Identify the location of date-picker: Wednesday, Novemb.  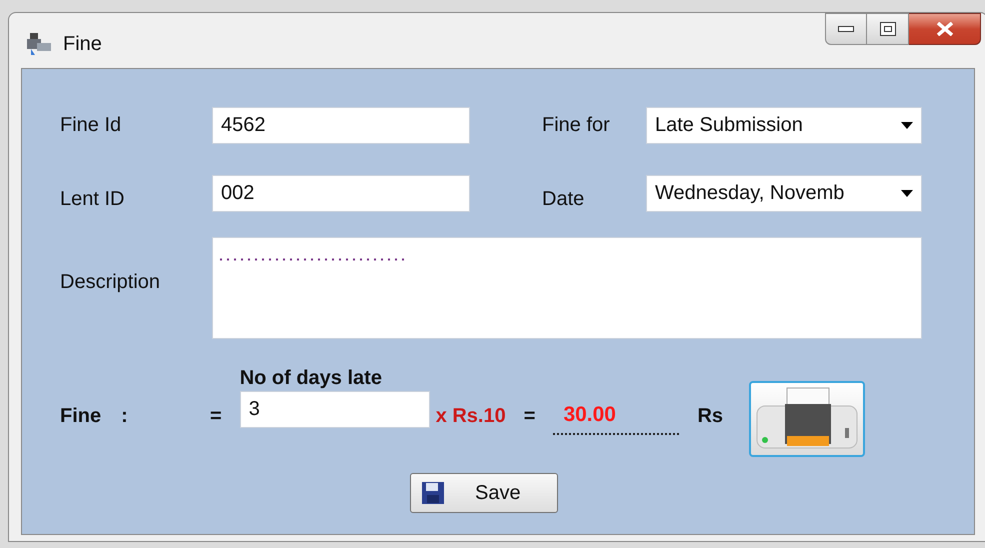
(784, 193).